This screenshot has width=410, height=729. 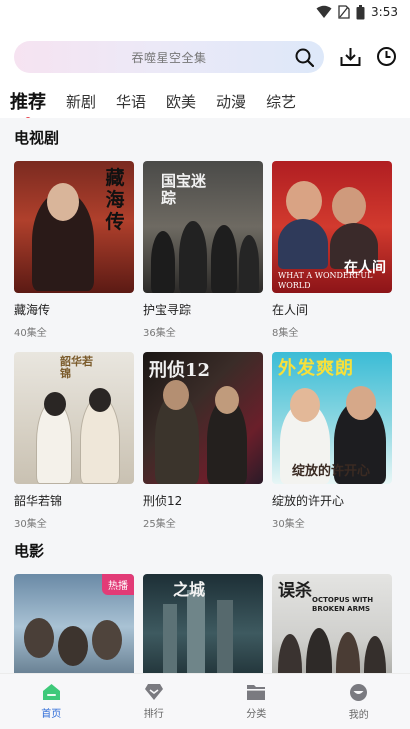 What do you see at coordinates (290, 310) in the screenshot?
I see `media-title: 在人间` at bounding box center [290, 310].